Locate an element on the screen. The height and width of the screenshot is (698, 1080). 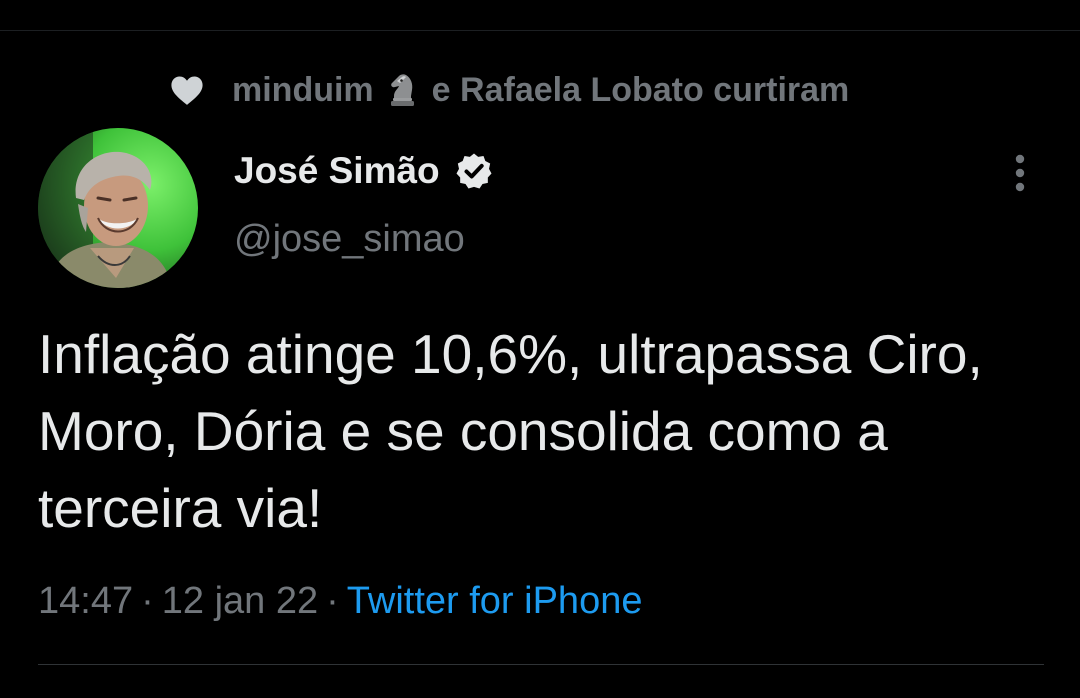
social-verb: curtiram is located at coordinates (781, 89).